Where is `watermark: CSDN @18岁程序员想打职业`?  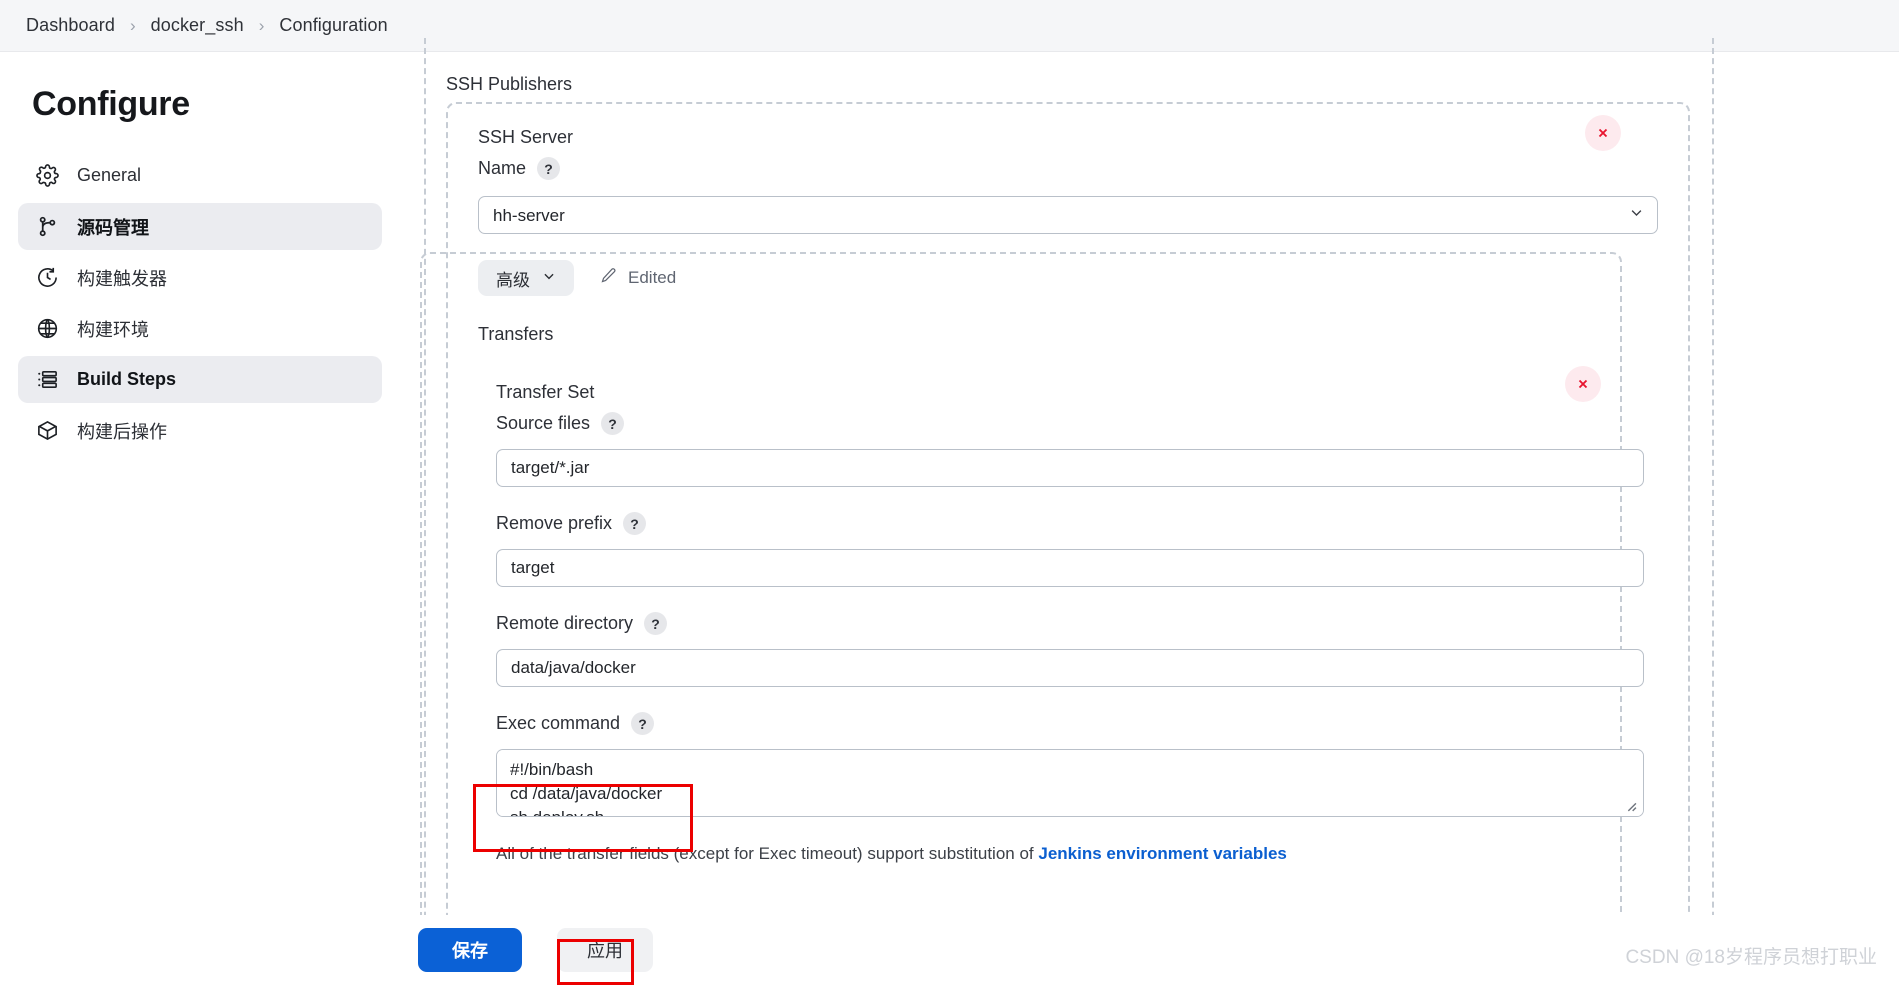 watermark: CSDN @18岁程序员想打职业 is located at coordinates (1751, 957).